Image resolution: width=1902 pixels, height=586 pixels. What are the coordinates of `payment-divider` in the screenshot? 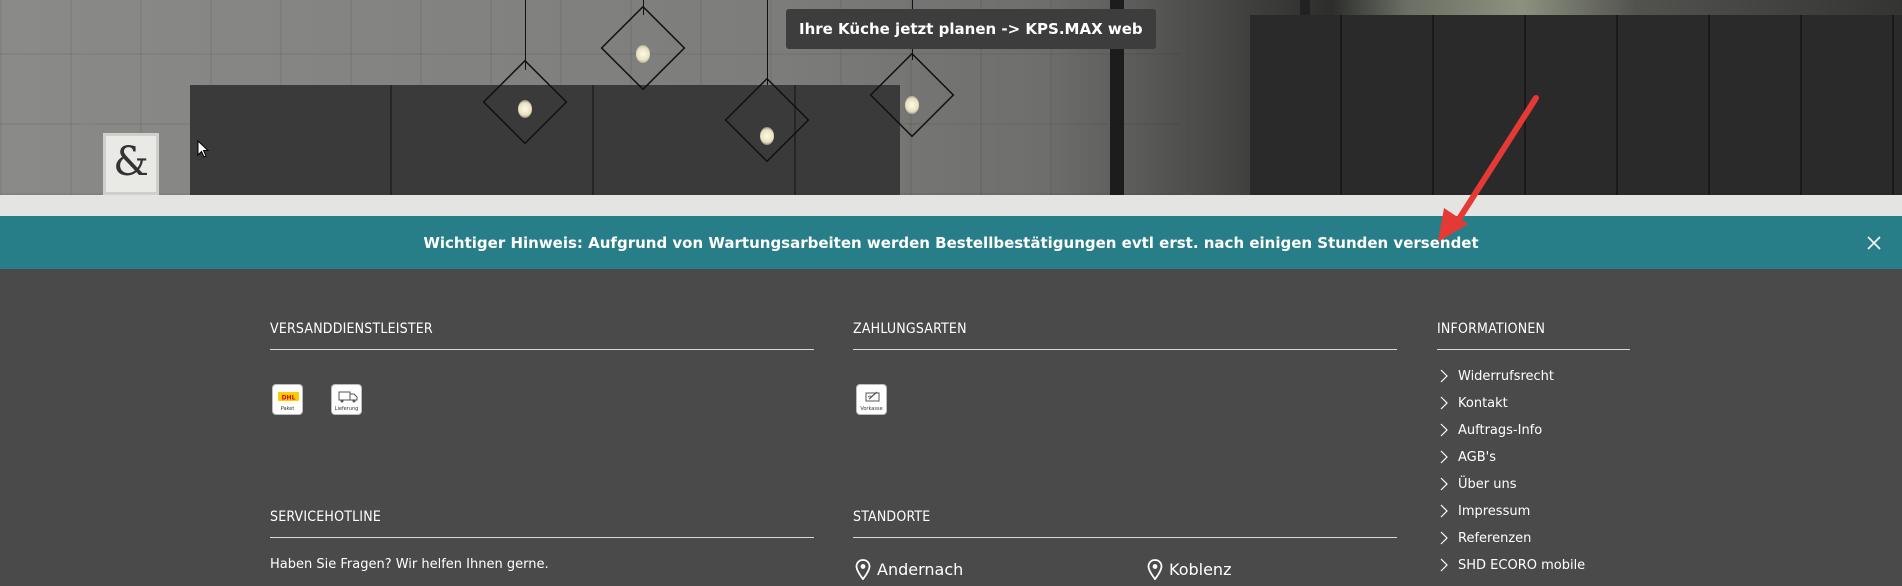 It's located at (1125, 349).